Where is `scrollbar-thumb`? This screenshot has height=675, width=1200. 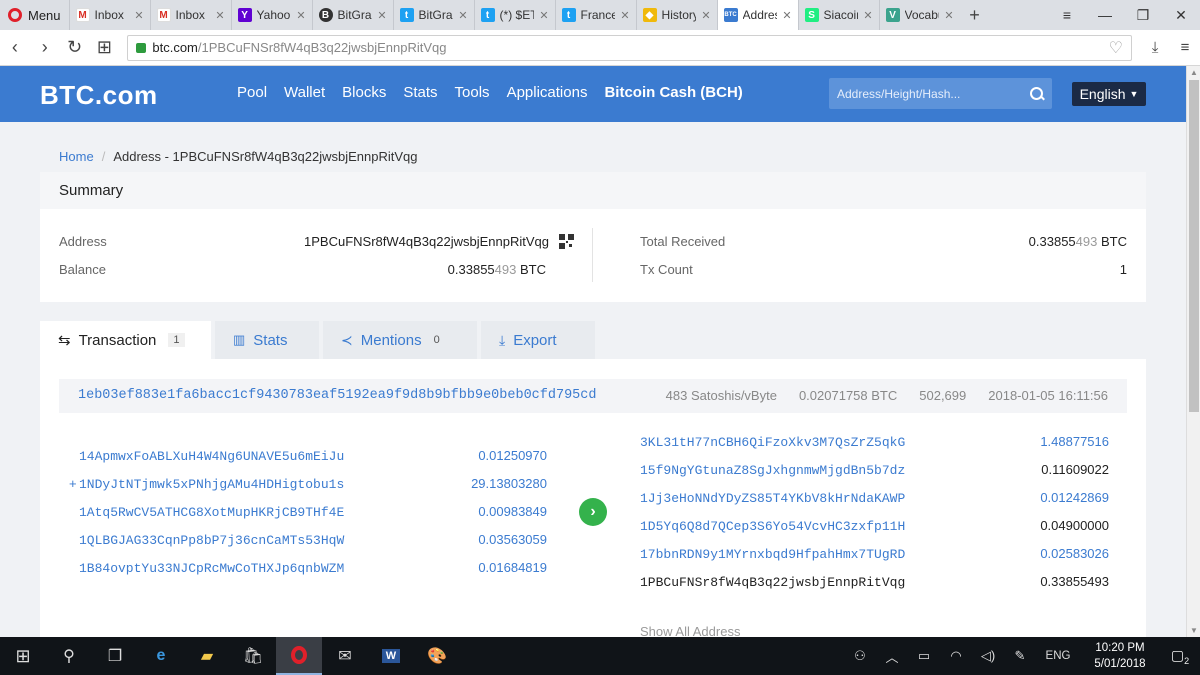 scrollbar-thumb is located at coordinates (1194, 246).